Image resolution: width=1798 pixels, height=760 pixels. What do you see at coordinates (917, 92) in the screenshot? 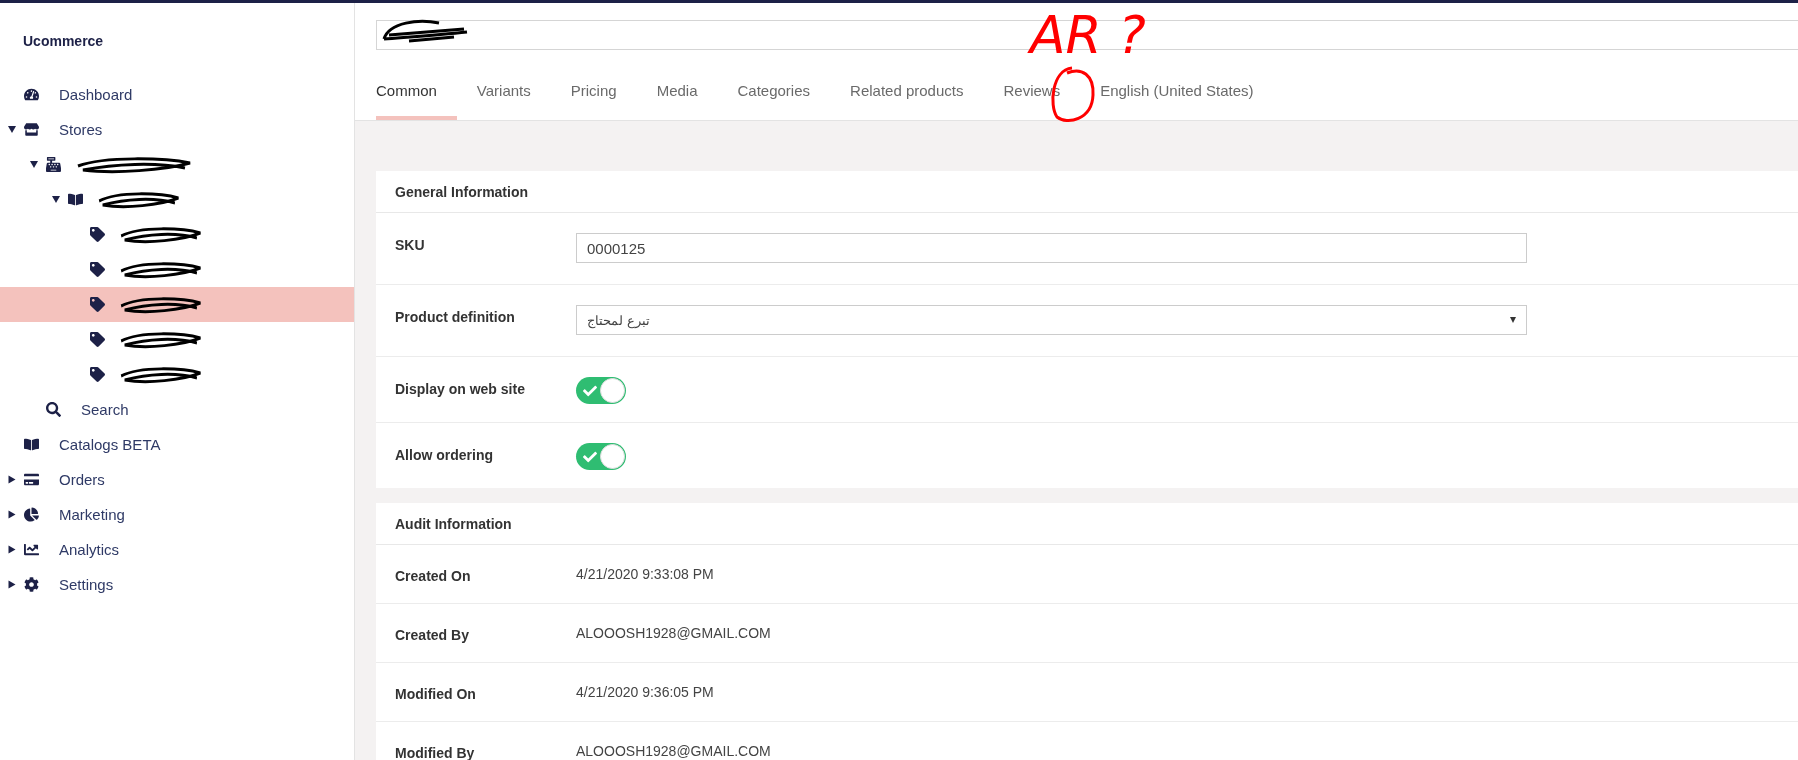
I see `tab: Related products` at bounding box center [917, 92].